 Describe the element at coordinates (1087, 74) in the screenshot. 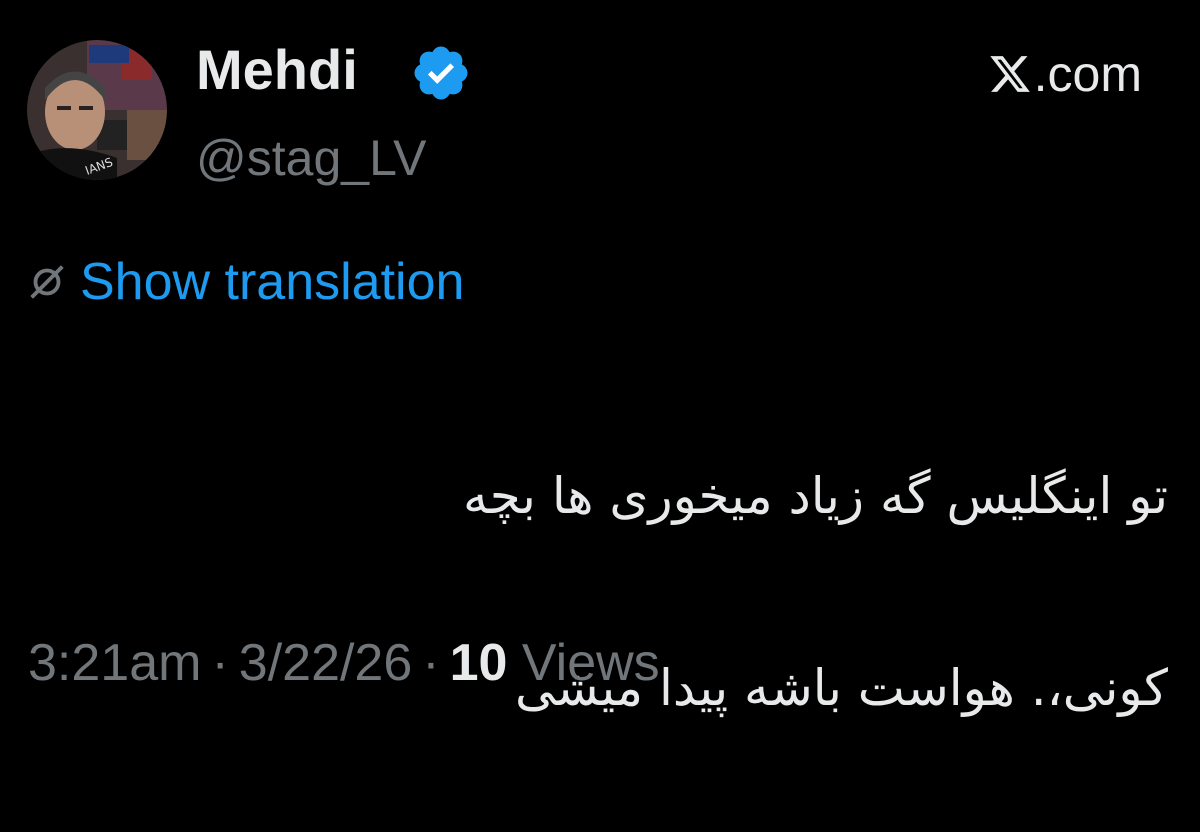

I see `source-domain: .com` at that location.